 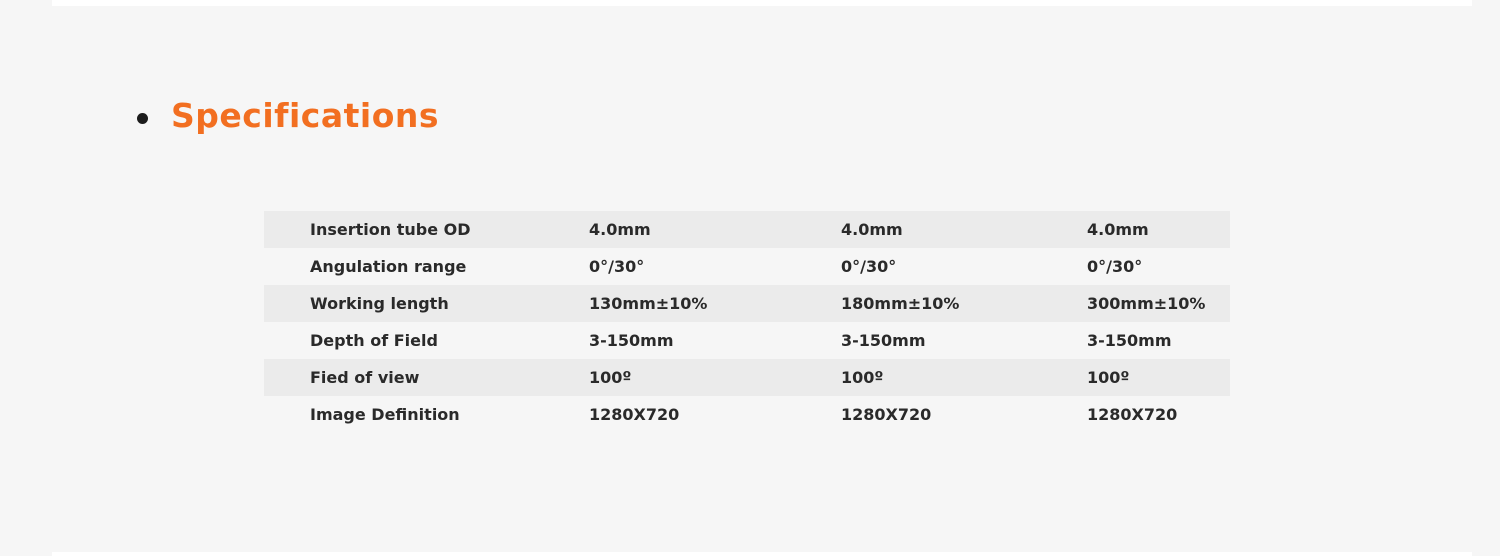 I want to click on bottom-divider, so click(x=762, y=554).